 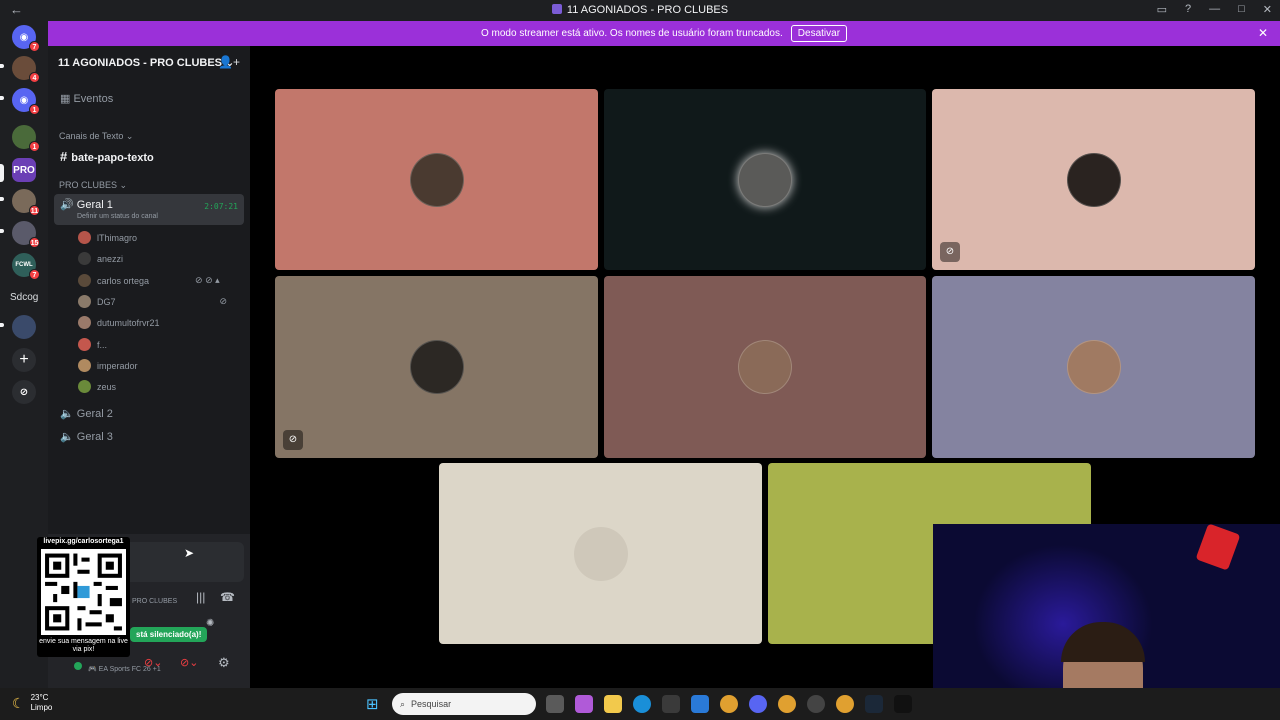 I want to click on active-channel-name: Geral 1, so click(x=94, y=205).